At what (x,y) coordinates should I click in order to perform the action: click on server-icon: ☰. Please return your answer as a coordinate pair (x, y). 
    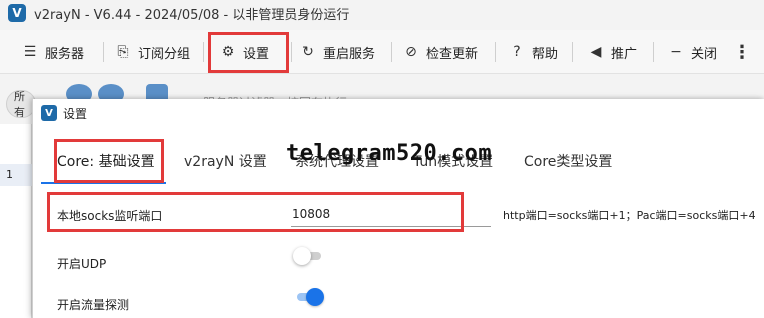
    Looking at the image, I should click on (30, 52).